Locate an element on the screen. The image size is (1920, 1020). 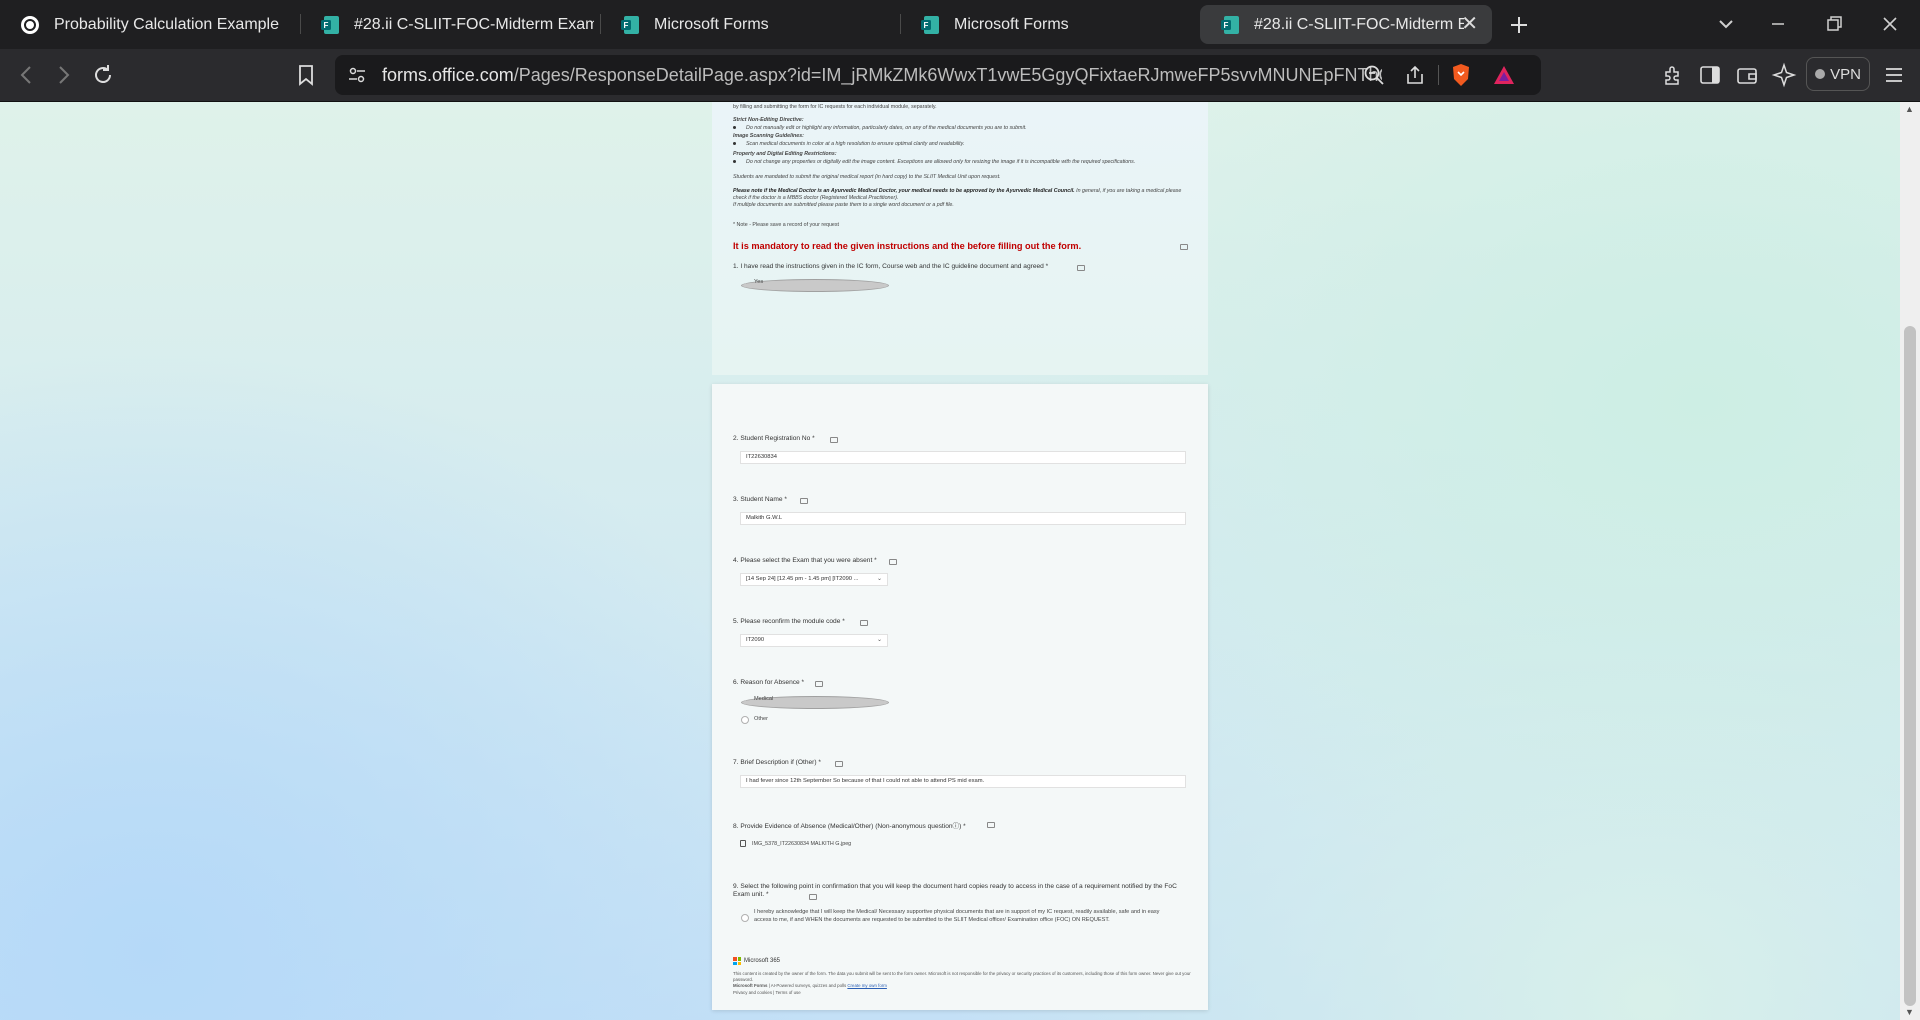
uploaded-file: IMG_5378_IT22630834 MALKITH G.jpeg is located at coordinates (795, 843).